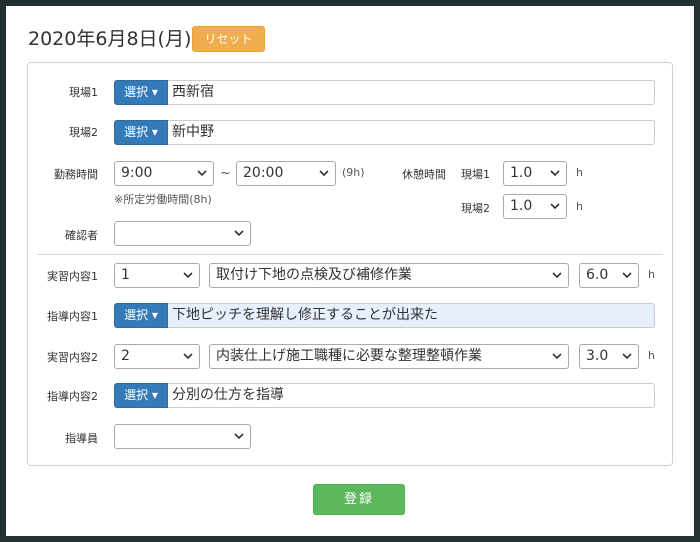 This screenshot has height=542, width=700. What do you see at coordinates (411, 92) in the screenshot?
I see `site1-input: 西新宿` at bounding box center [411, 92].